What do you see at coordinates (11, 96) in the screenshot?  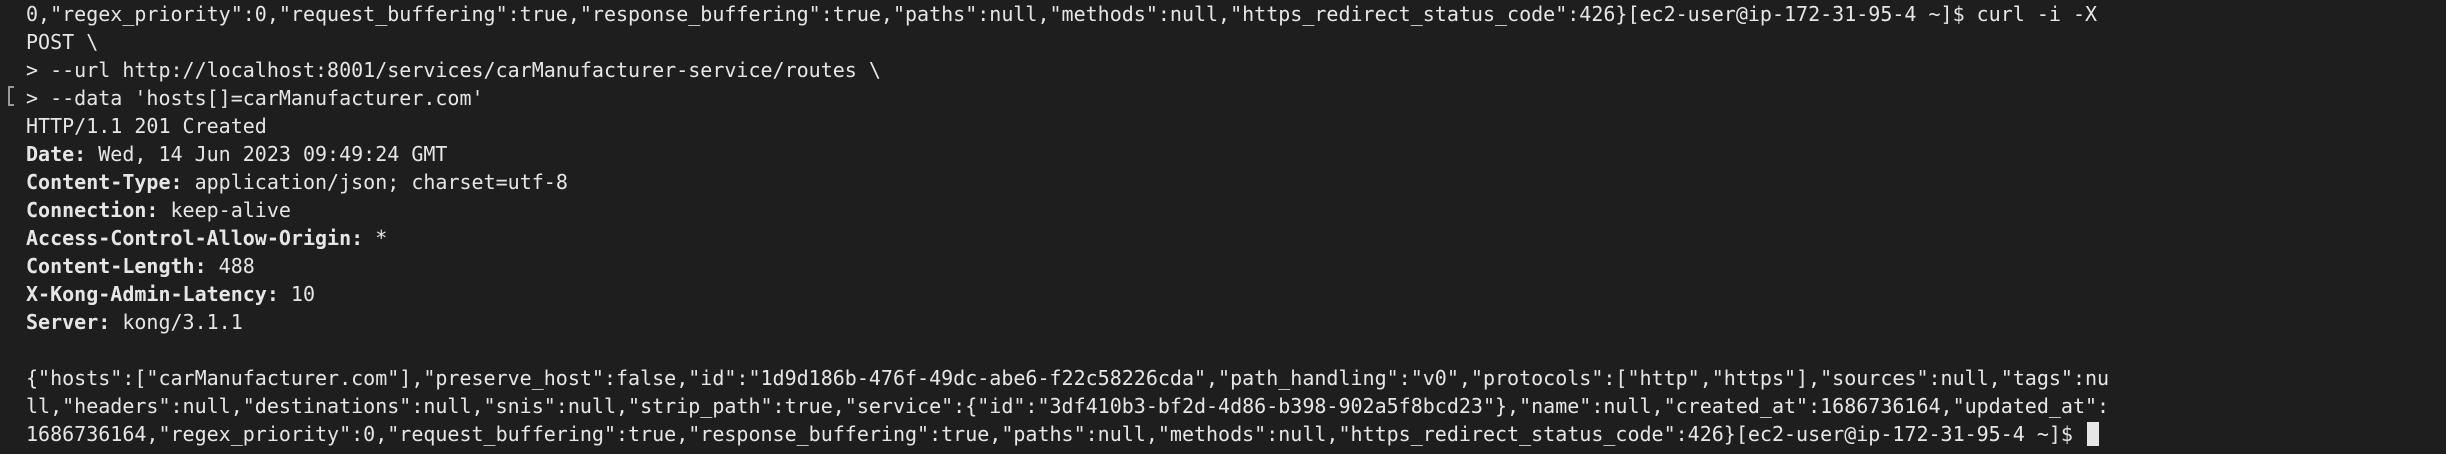 I see `prompt-marker` at bounding box center [11, 96].